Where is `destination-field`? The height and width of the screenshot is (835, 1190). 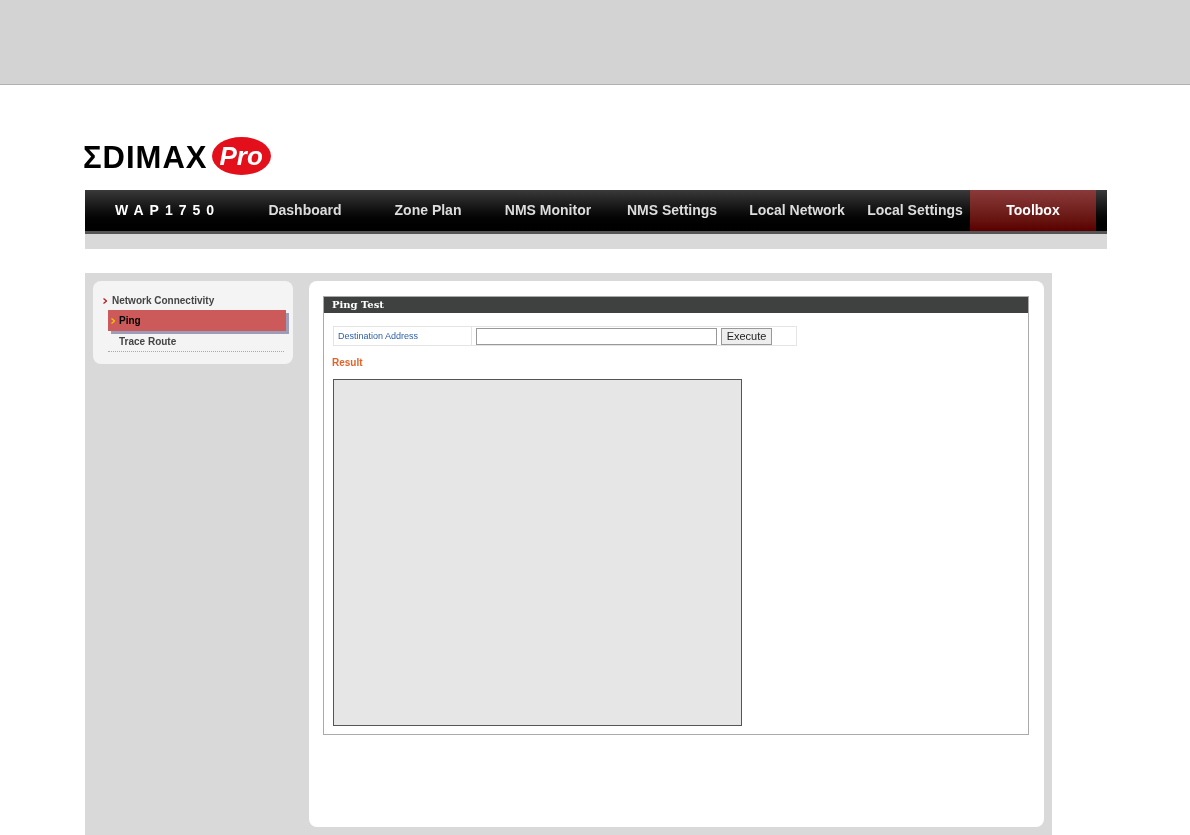 destination-field is located at coordinates (596, 336).